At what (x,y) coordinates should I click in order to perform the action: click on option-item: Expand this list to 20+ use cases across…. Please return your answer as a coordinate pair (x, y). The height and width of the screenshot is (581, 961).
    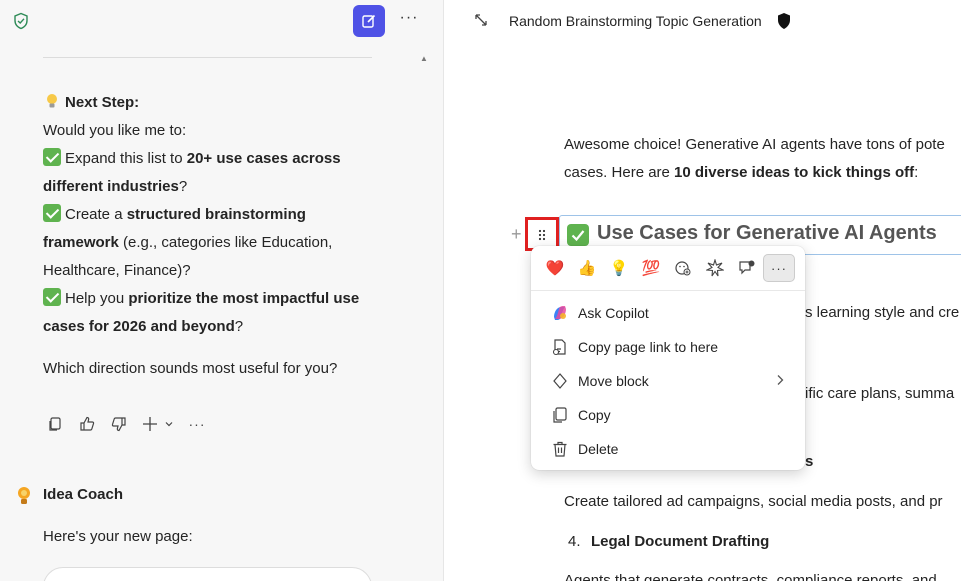
    Looking at the image, I should click on (192, 171).